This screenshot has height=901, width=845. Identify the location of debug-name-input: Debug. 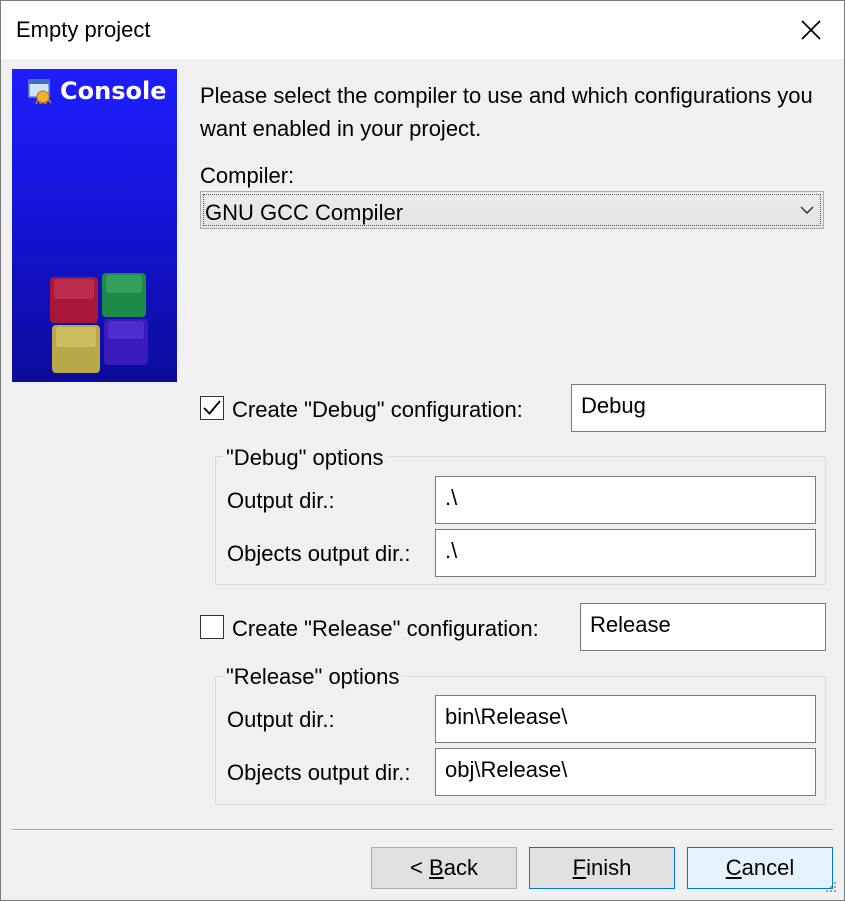
(698, 408).